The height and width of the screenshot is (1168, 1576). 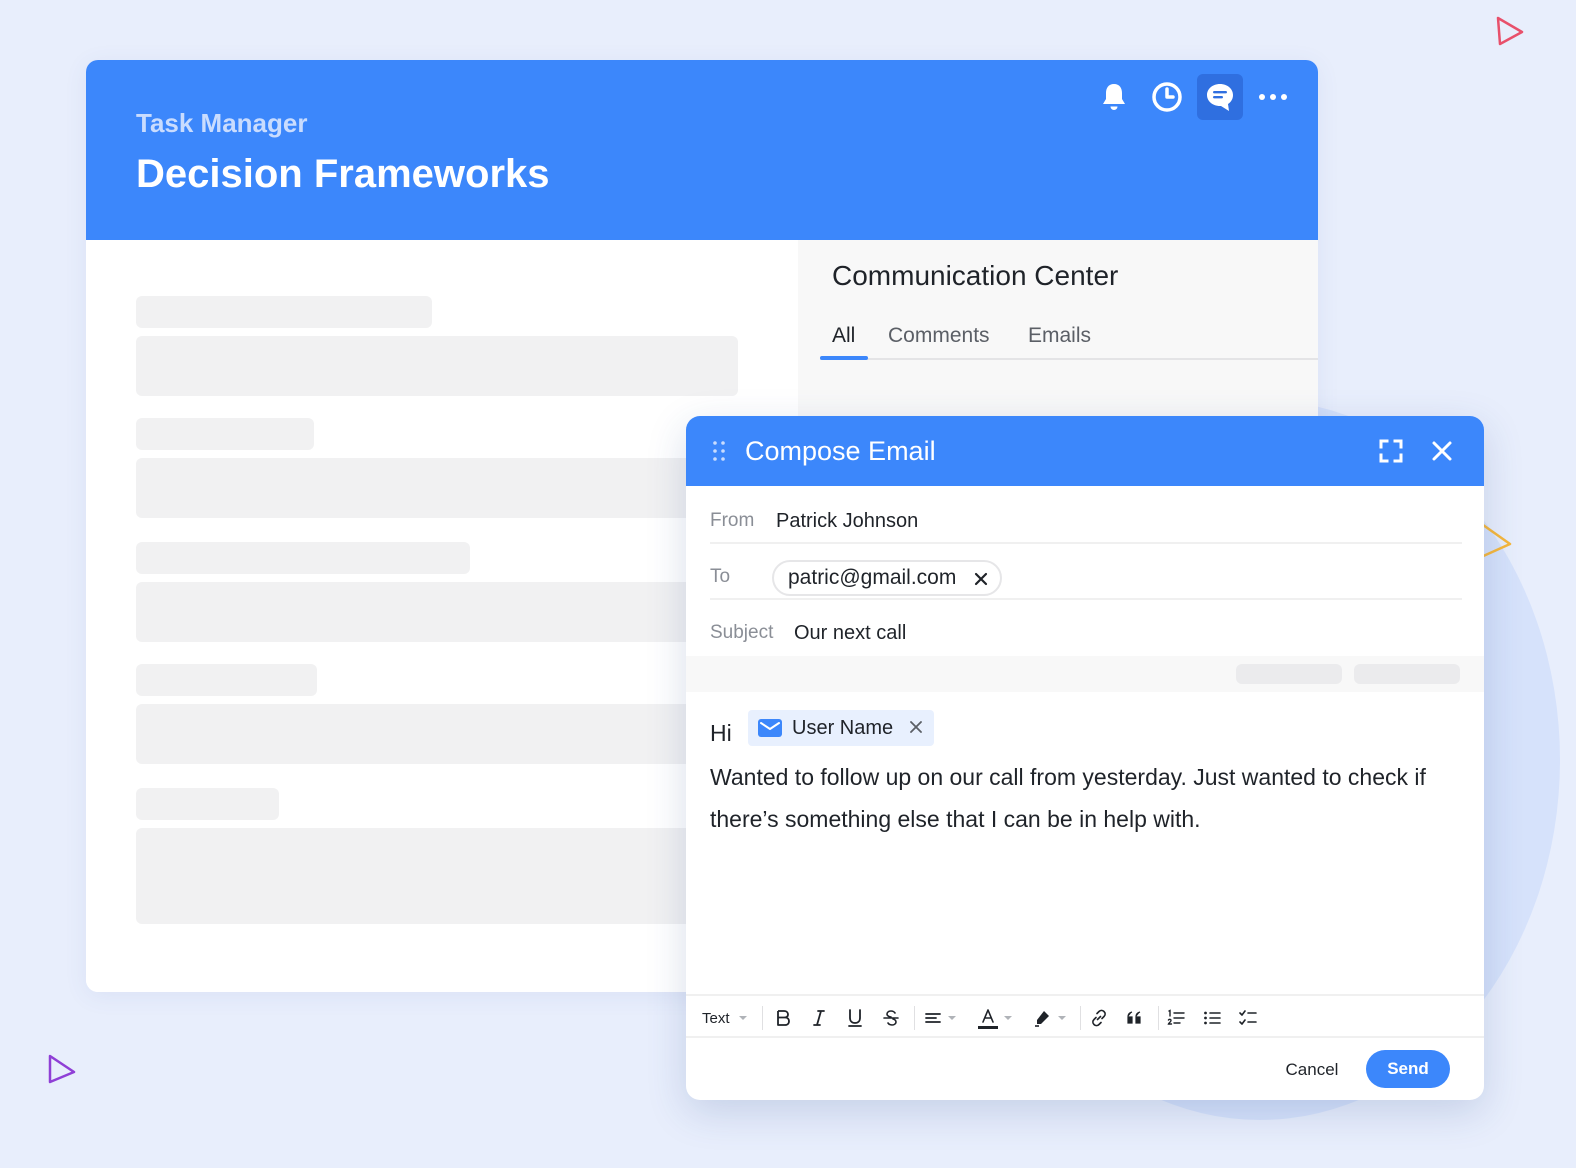 What do you see at coordinates (719, 452) in the screenshot?
I see `drag-handle-icon` at bounding box center [719, 452].